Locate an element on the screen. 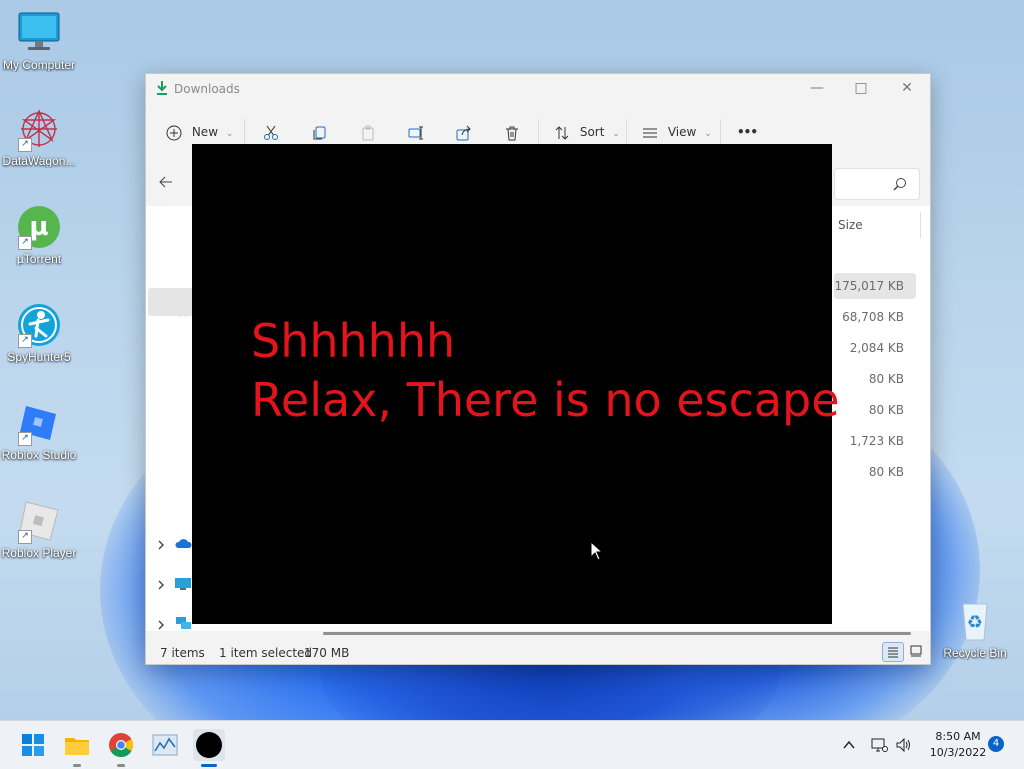 The height and width of the screenshot is (769, 1024). chrome-icon is located at coordinates (121, 745).